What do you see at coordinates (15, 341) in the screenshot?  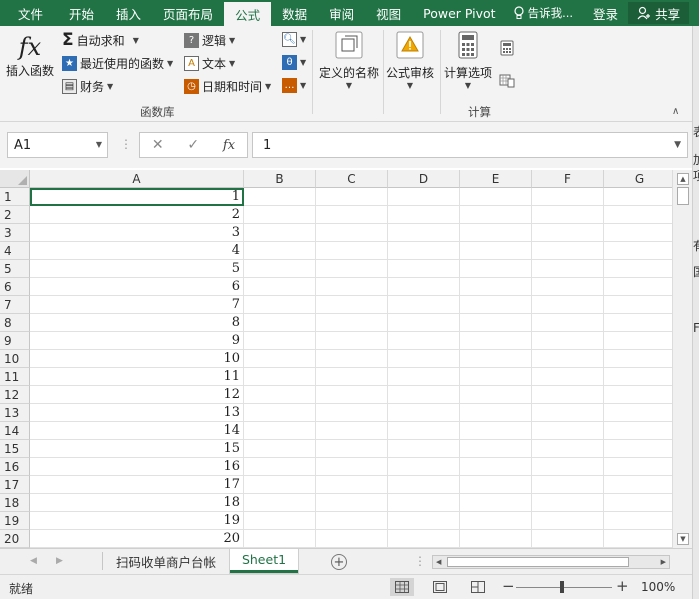 I see `row-header: 9` at bounding box center [15, 341].